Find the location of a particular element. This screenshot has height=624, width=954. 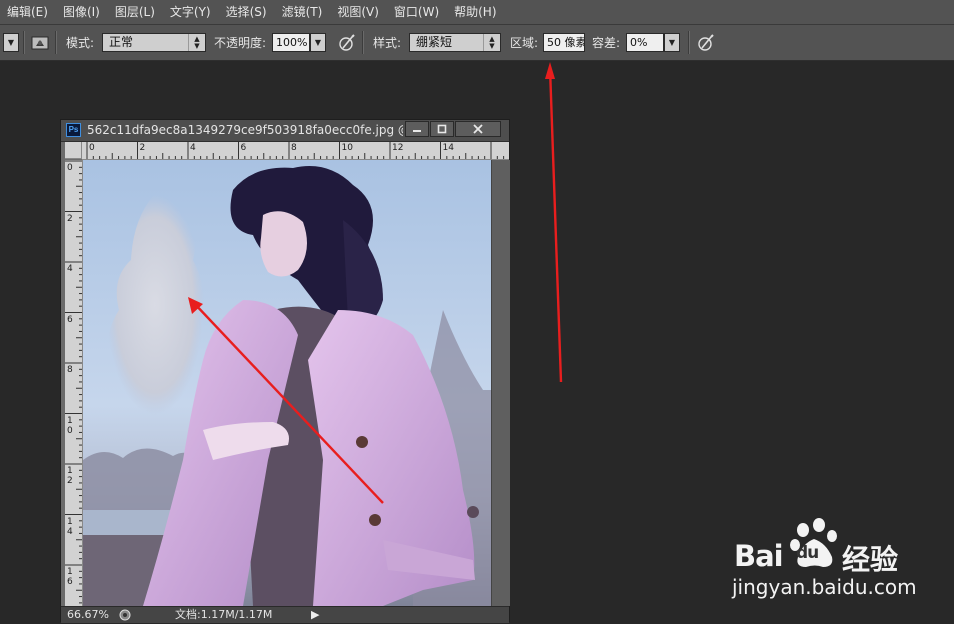

watermark-bai: Bai is located at coordinates (759, 556).